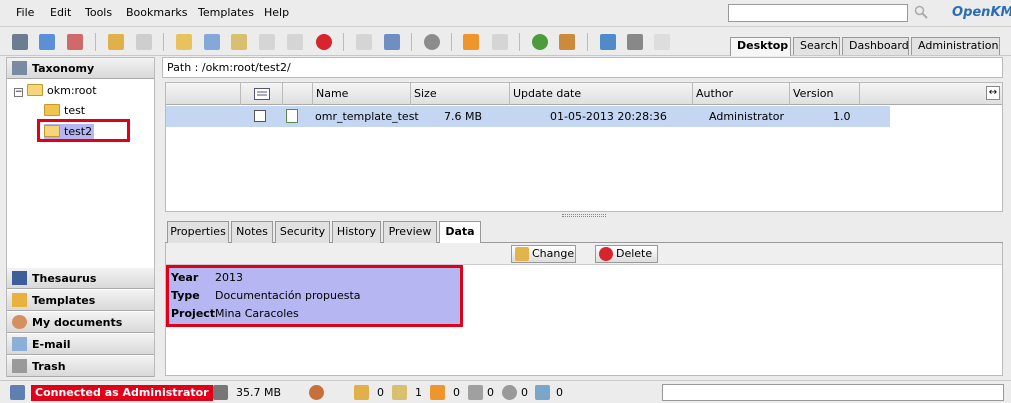 Image resolution: width=1011 pixels, height=403 pixels. I want to click on tag-count: 0, so click(559, 392).